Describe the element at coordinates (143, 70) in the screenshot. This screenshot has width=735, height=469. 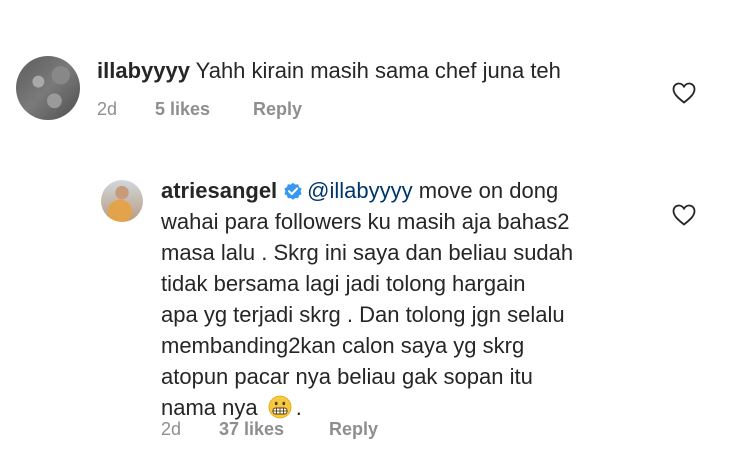
I see `comment-username: illabyyyy` at that location.